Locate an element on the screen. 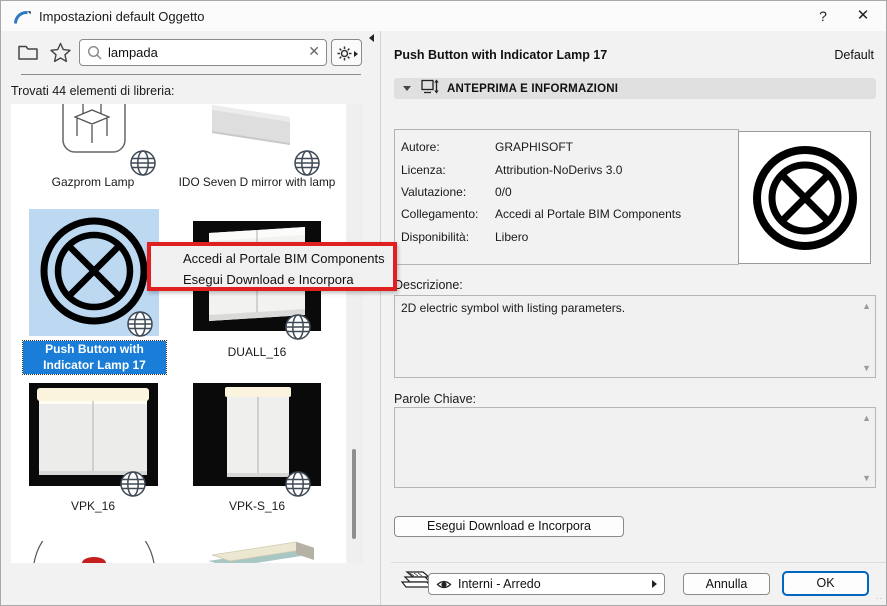  help-button: ? is located at coordinates (823, 16).